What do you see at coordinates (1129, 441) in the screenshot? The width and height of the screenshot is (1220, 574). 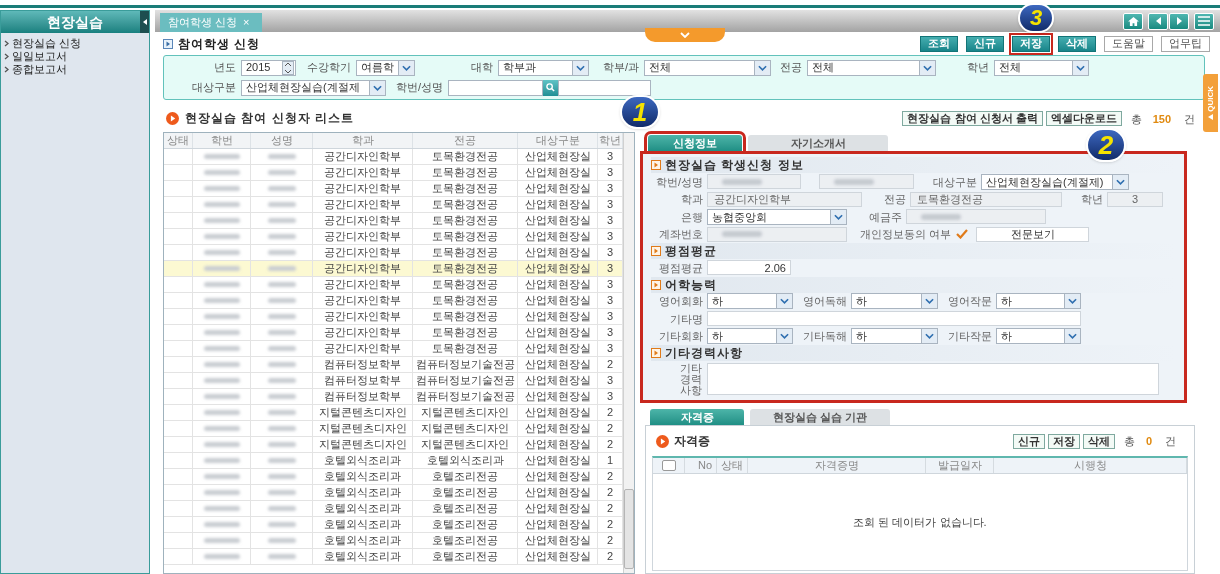 I see `total-label: 총` at bounding box center [1129, 441].